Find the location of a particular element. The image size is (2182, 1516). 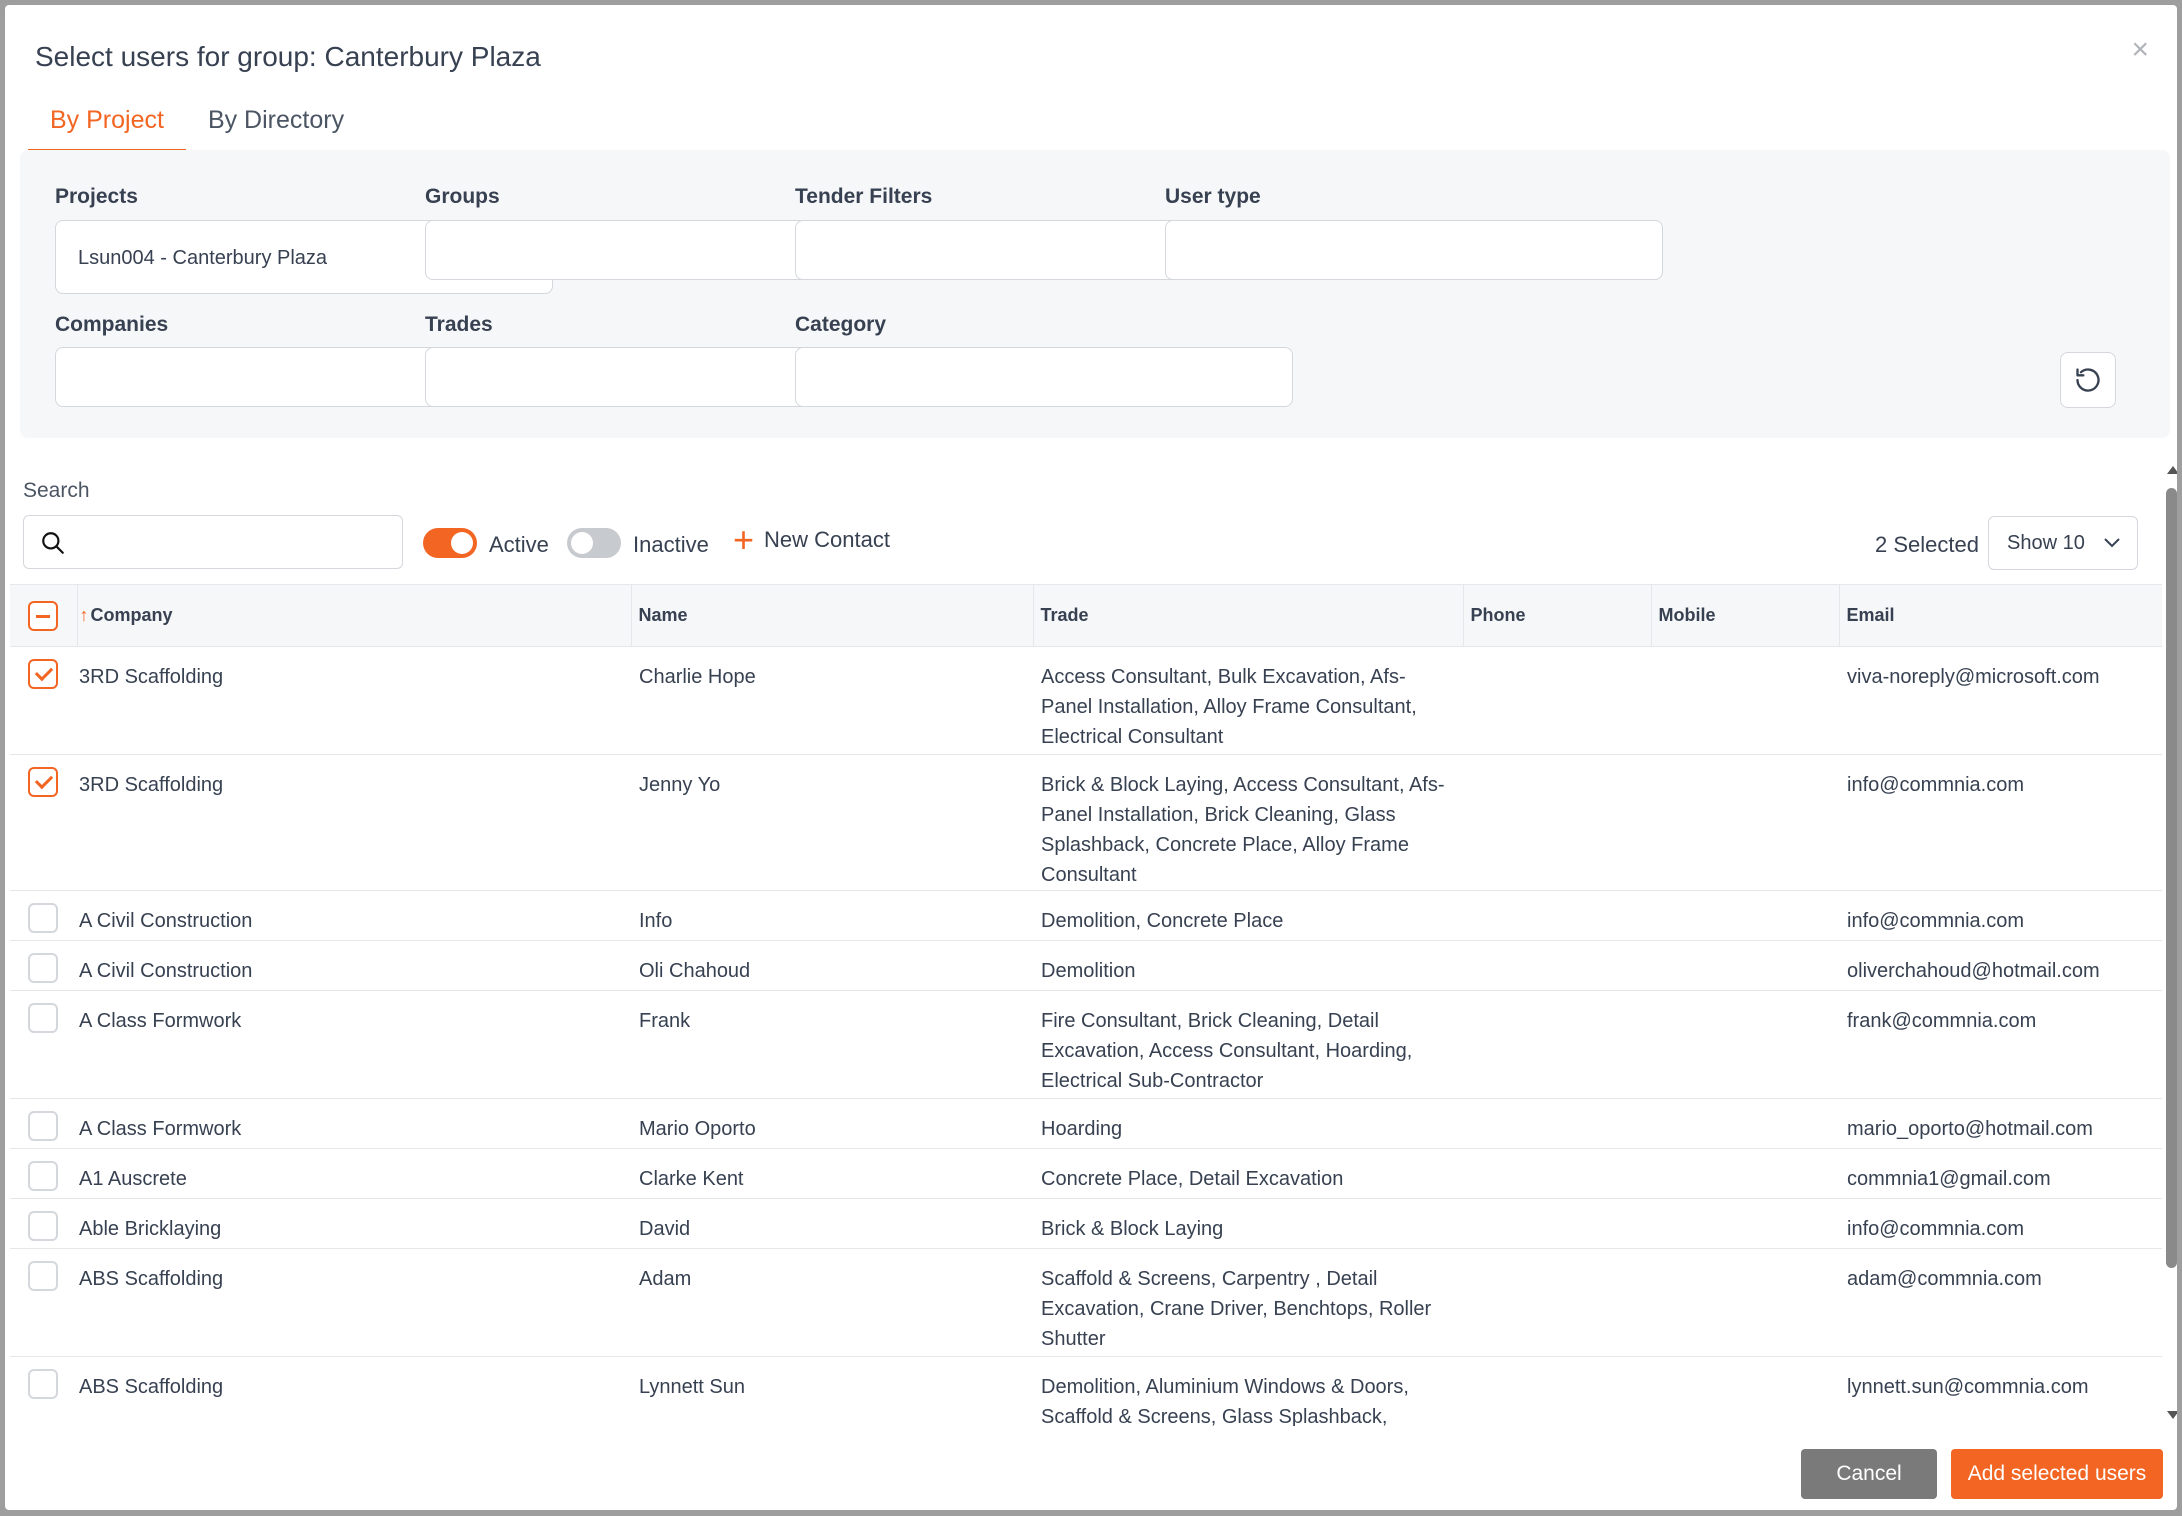

tab-bar: By Project By Directory is located at coordinates (197, 124).